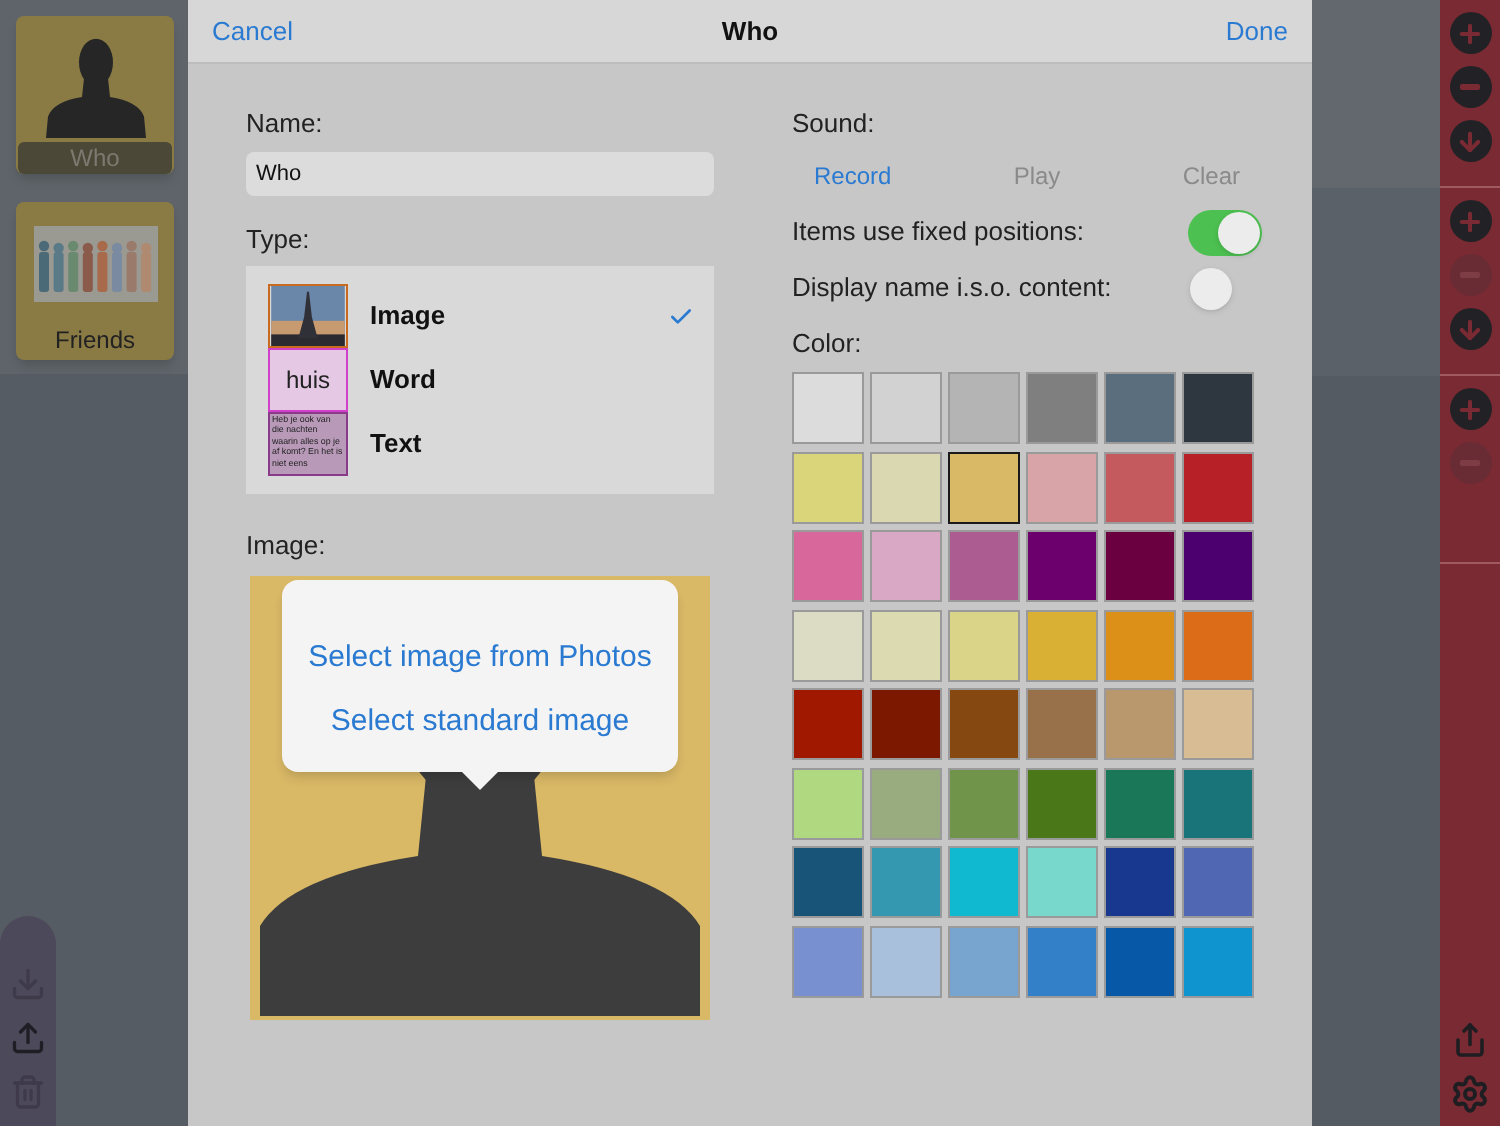 This screenshot has height=1126, width=1500. What do you see at coordinates (1470, 1040) in the screenshot?
I see `share-icon` at bounding box center [1470, 1040].